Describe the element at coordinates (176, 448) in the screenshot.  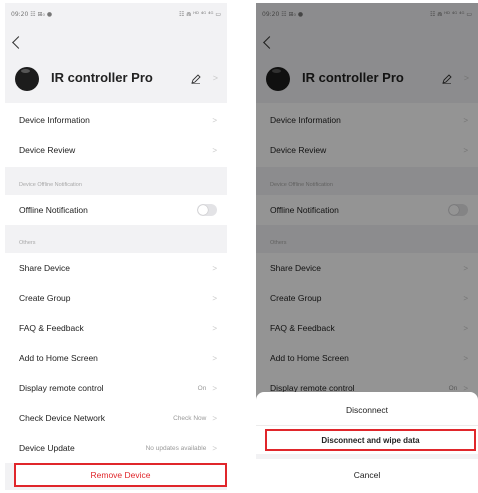
I see `device-update-value: No updates available` at that location.